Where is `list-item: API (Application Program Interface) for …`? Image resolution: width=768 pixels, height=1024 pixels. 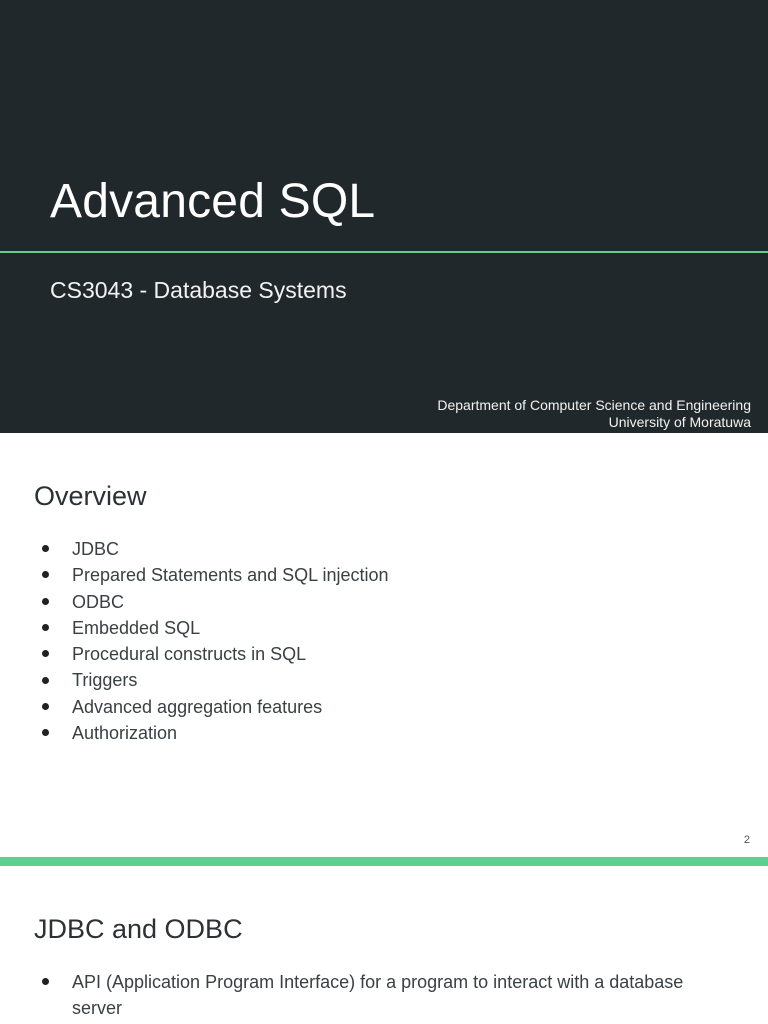 list-item: API (Application Program Interface) for … is located at coordinates (385, 995).